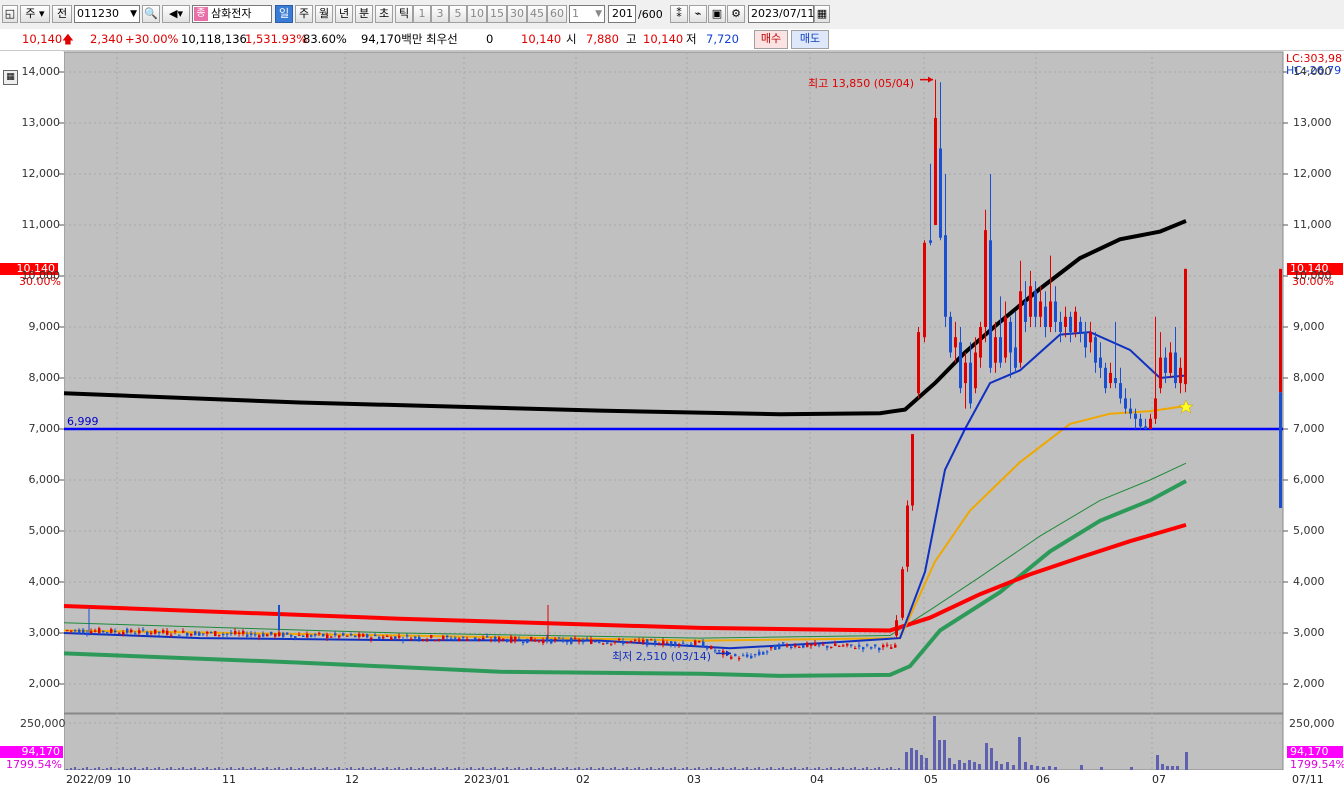 The height and width of the screenshot is (796, 1344). Describe the element at coordinates (557, 14) in the screenshot. I see `interval-60-button: 60` at that location.